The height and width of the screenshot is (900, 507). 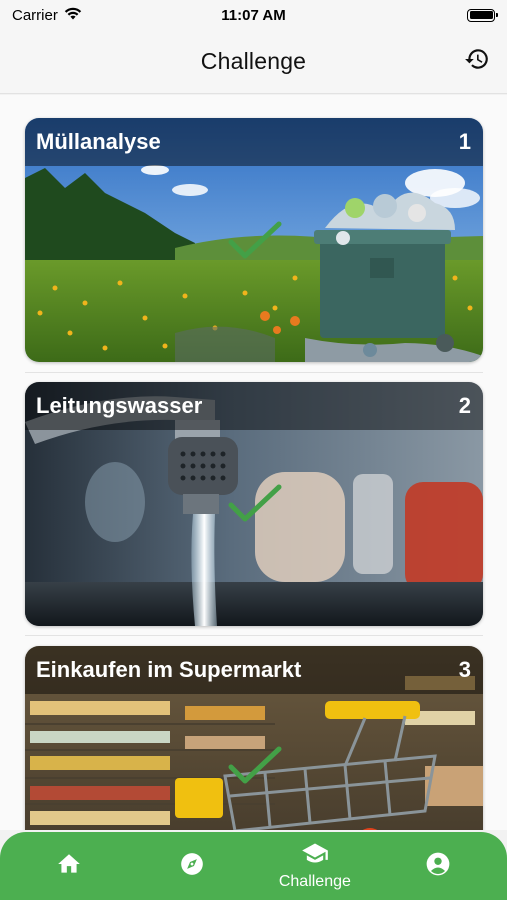 I want to click on status-left: Carrier, so click(x=47, y=15).